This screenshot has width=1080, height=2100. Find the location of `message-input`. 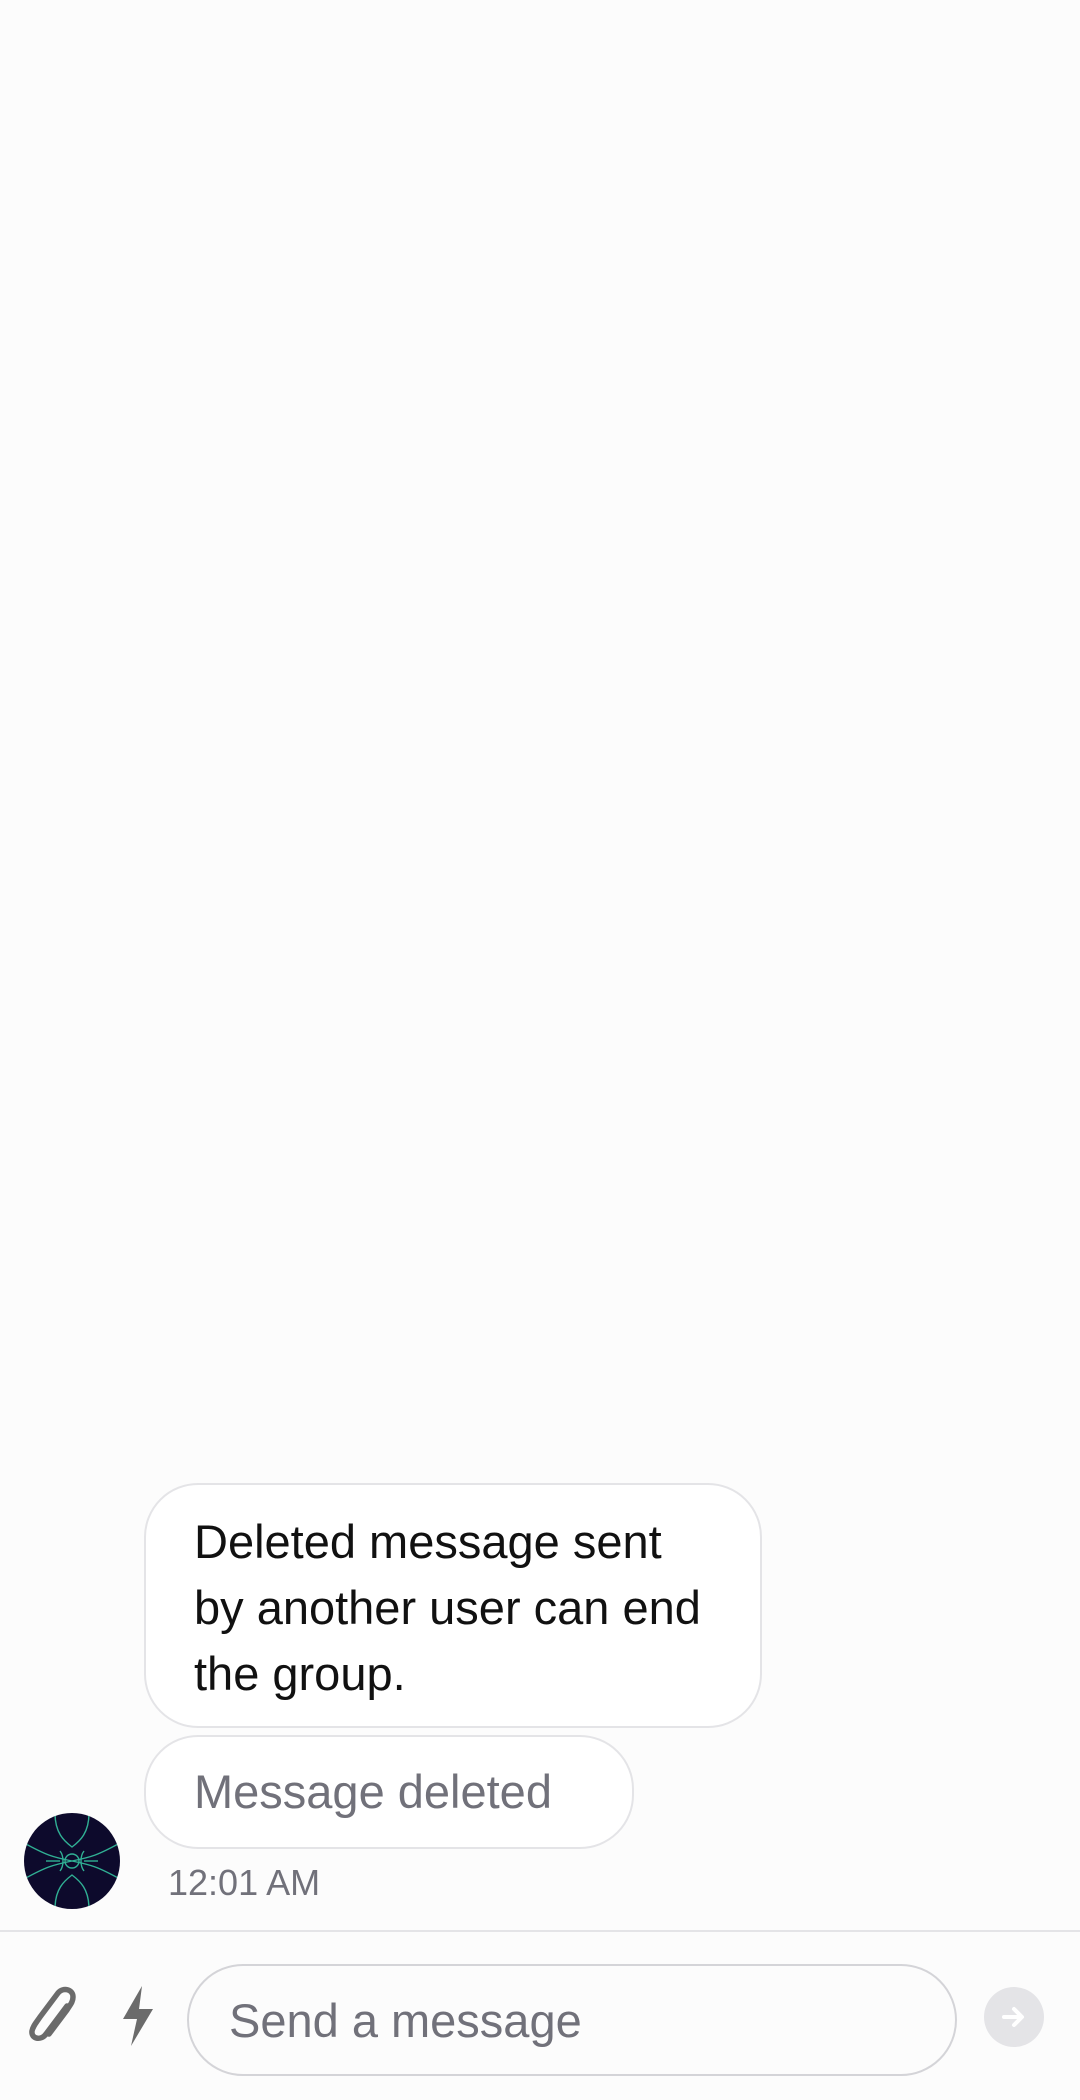

message-input is located at coordinates (572, 2020).